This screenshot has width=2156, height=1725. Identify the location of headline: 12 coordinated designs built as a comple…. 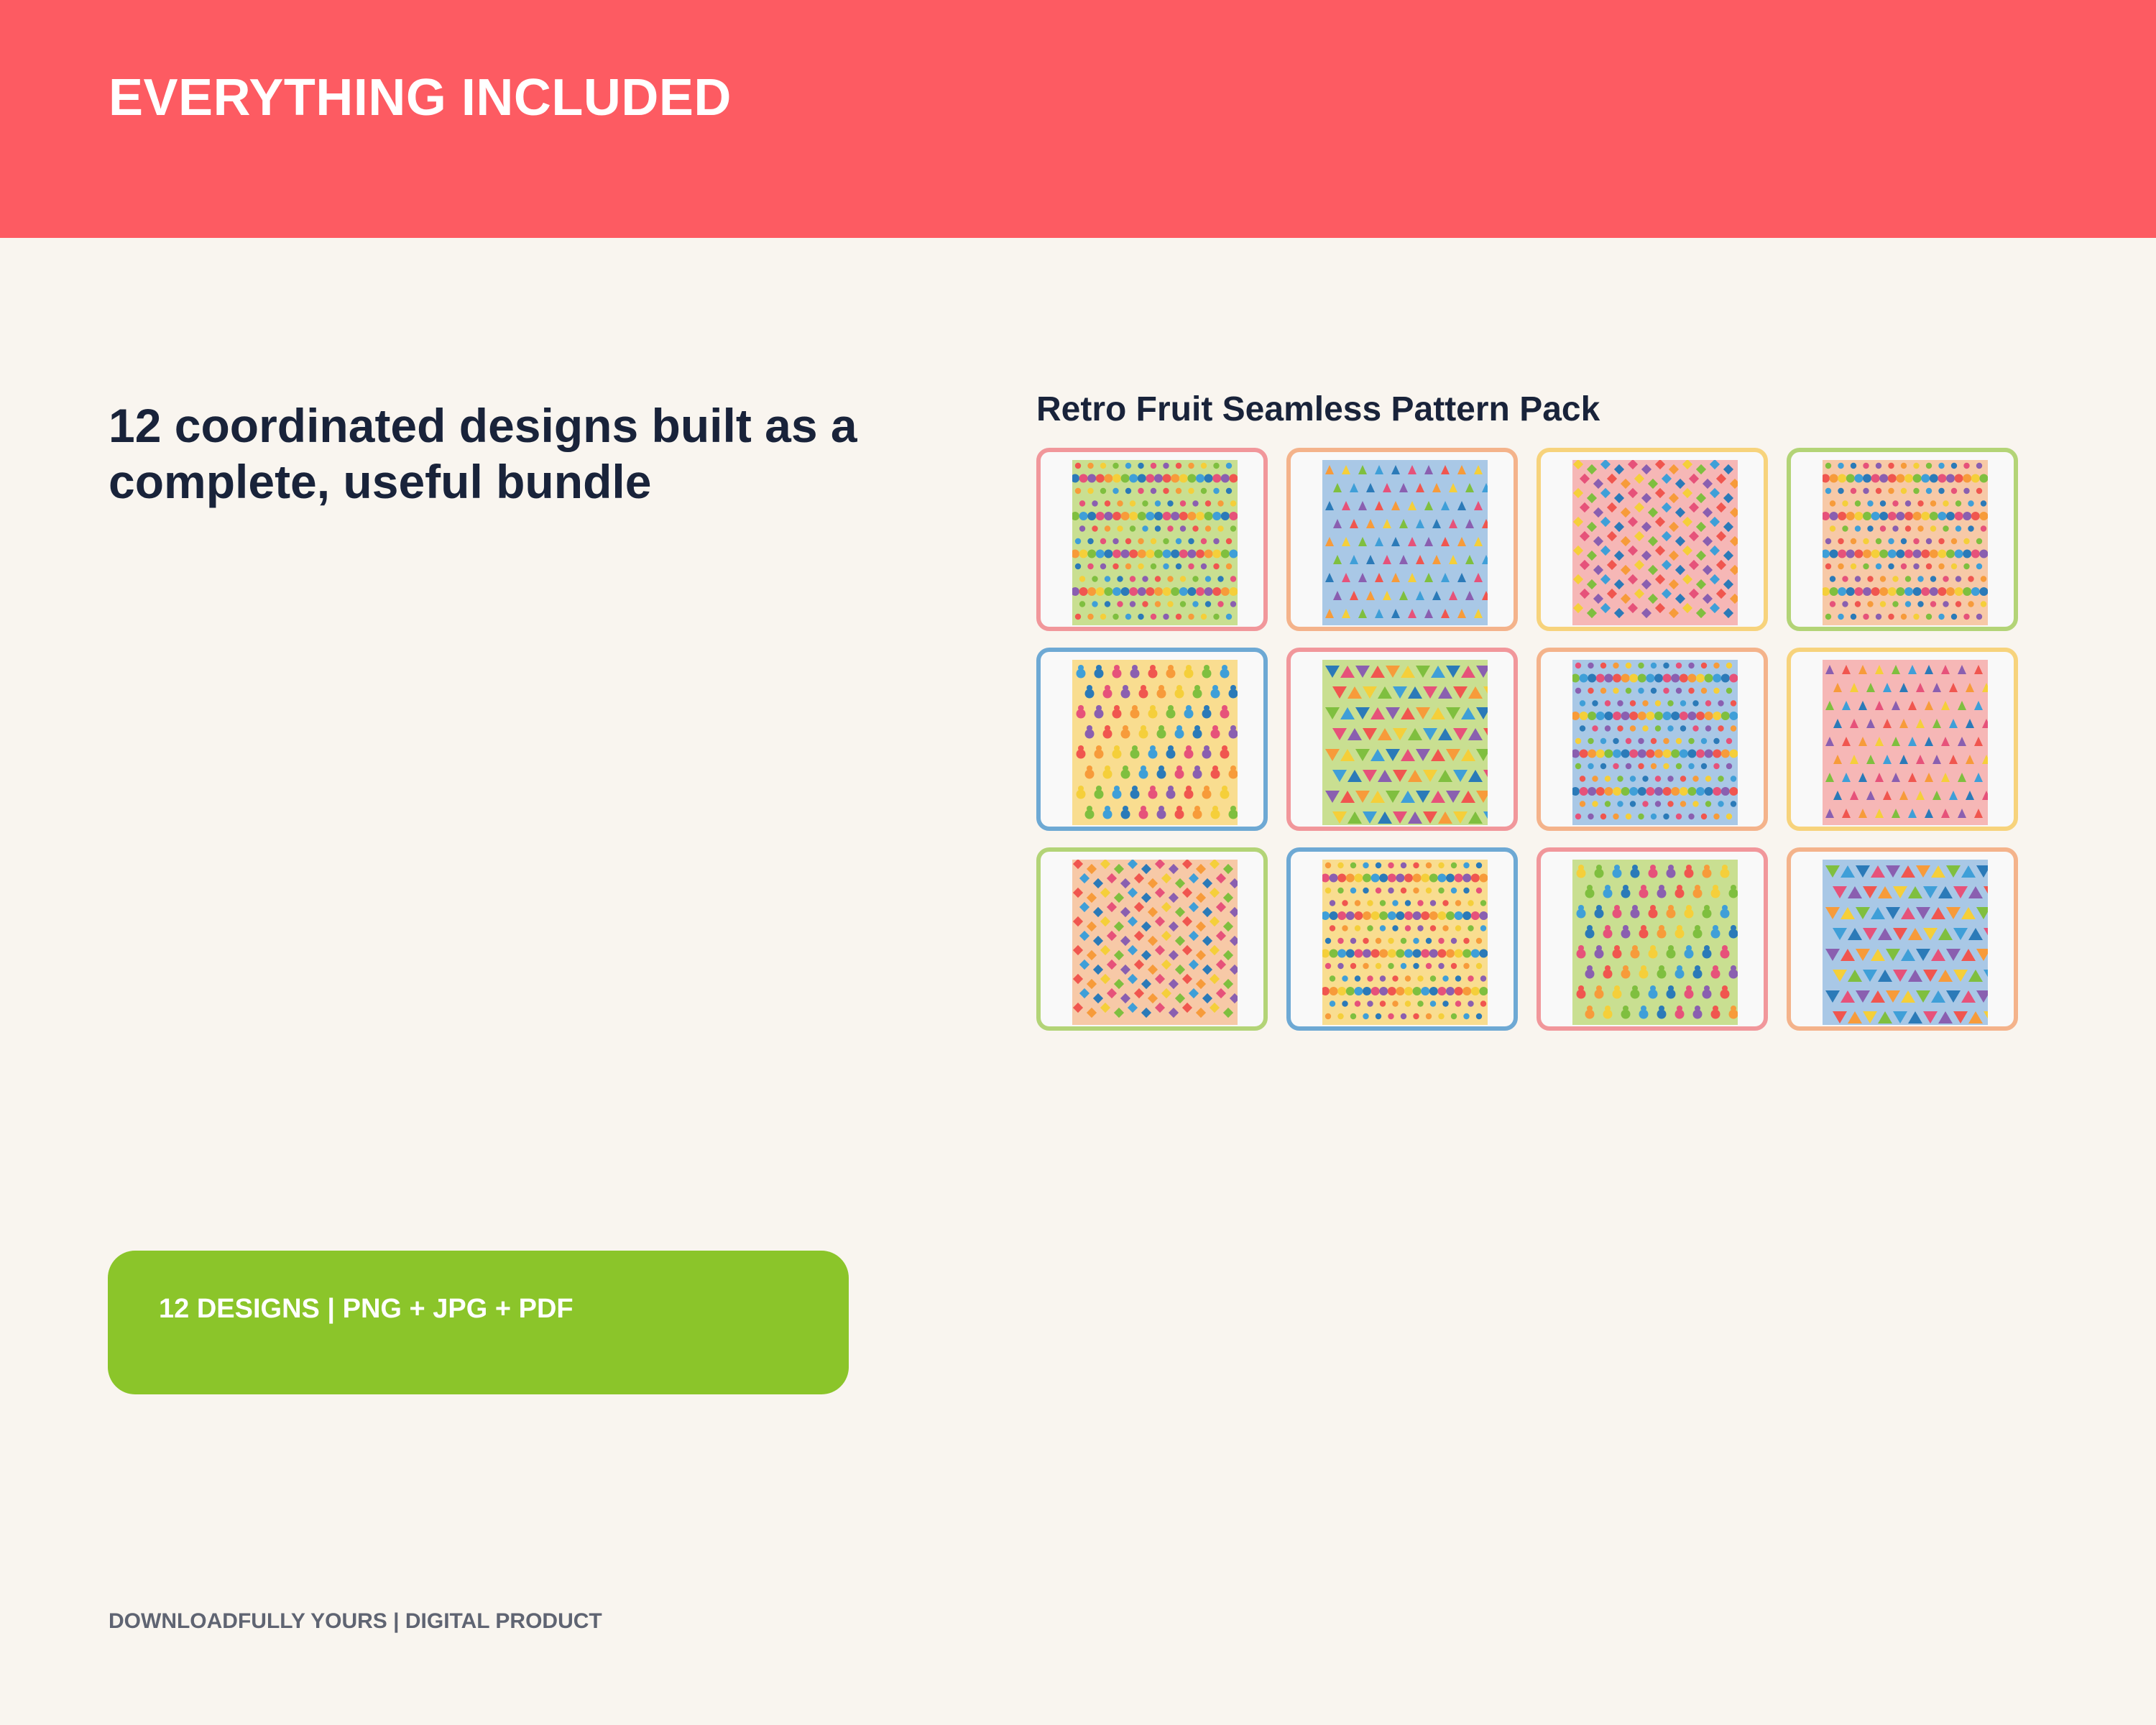
(483, 453).